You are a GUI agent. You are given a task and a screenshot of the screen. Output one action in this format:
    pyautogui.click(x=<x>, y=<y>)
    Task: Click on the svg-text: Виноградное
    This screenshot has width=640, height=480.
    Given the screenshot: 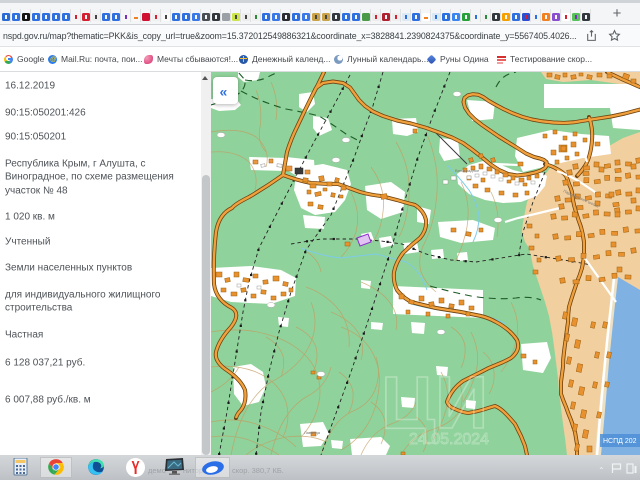 What is the action you would take?
    pyautogui.click(x=467, y=170)
    